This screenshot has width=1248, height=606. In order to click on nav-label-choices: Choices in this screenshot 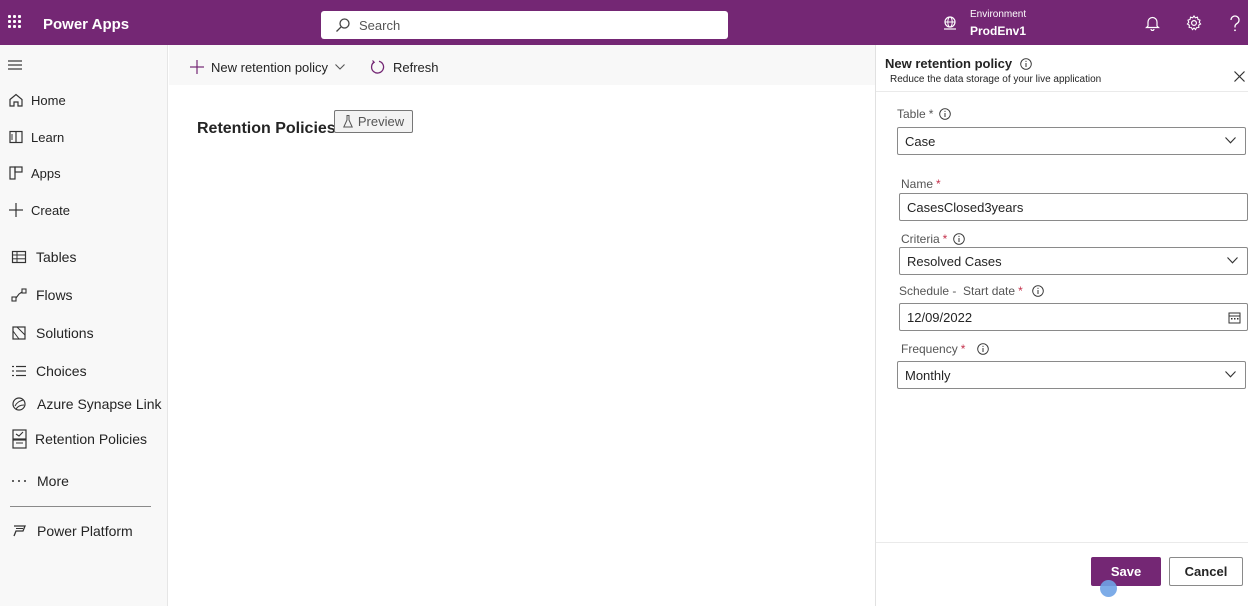, I will do `click(61, 371)`.